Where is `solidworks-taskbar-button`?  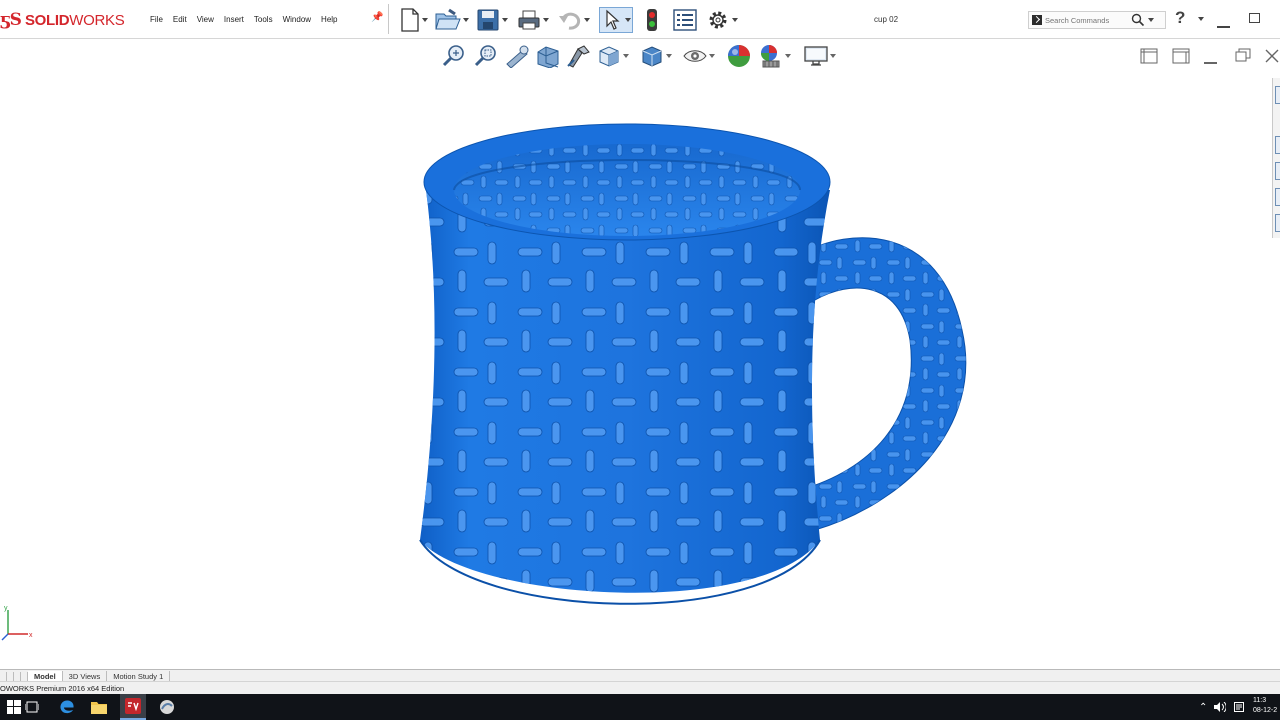 solidworks-taskbar-button is located at coordinates (133, 707).